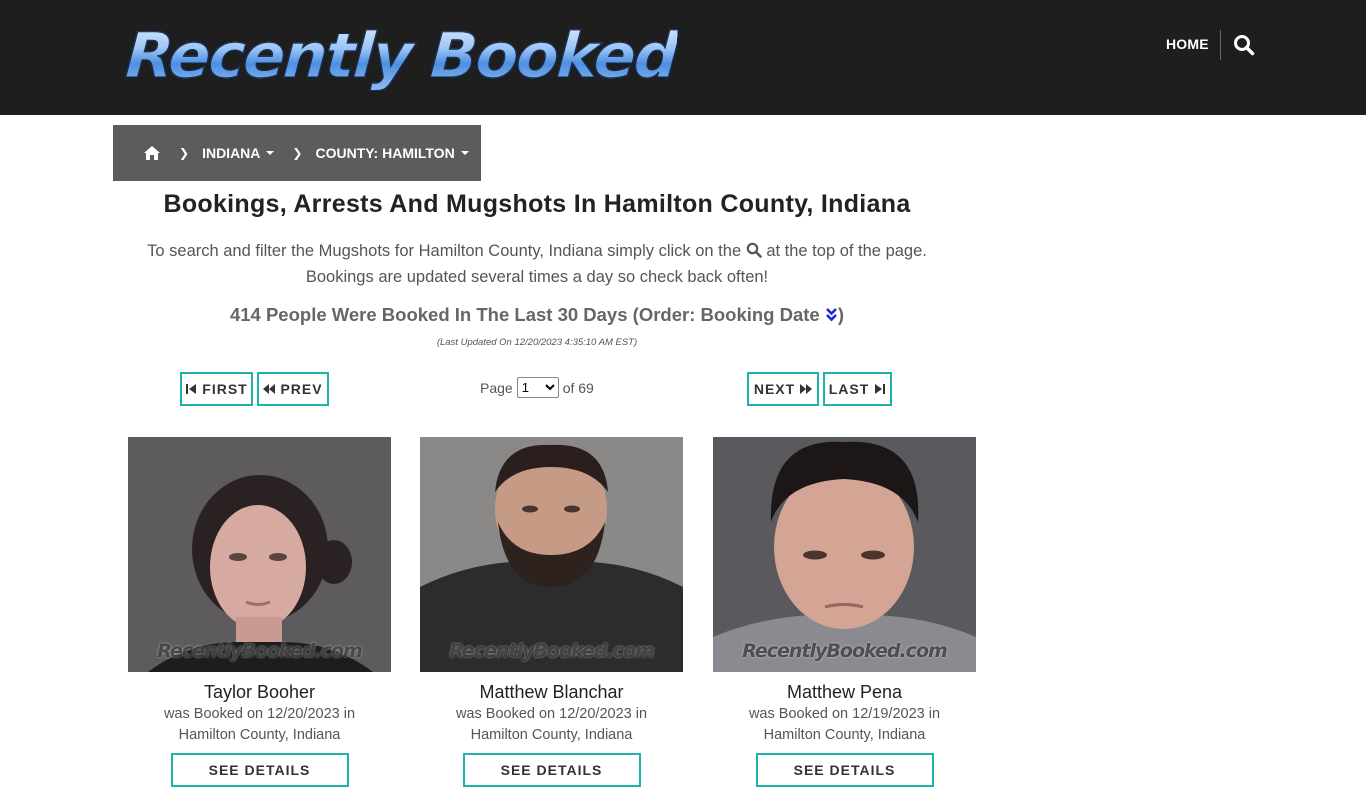 The width and height of the screenshot is (1366, 787). Describe the element at coordinates (551, 692) in the screenshot. I see `person-name: Matthew Blanchar` at that location.